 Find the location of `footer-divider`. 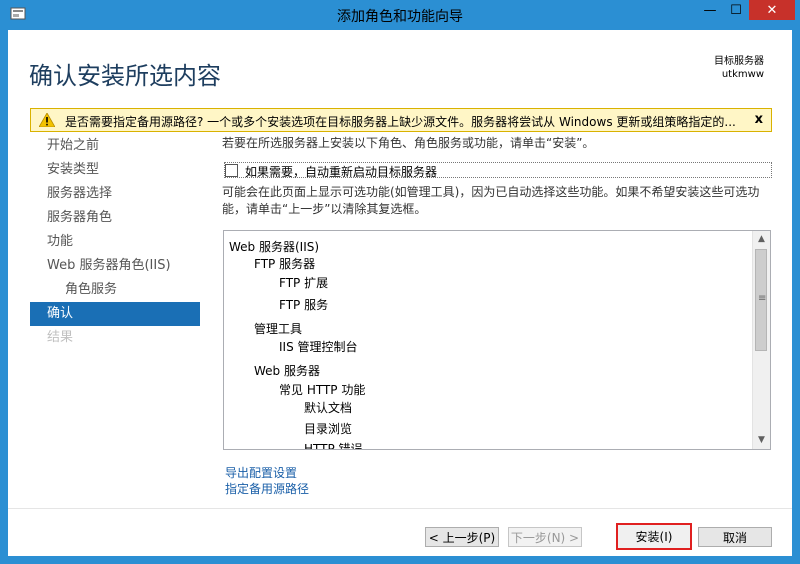

footer-divider is located at coordinates (400, 508).